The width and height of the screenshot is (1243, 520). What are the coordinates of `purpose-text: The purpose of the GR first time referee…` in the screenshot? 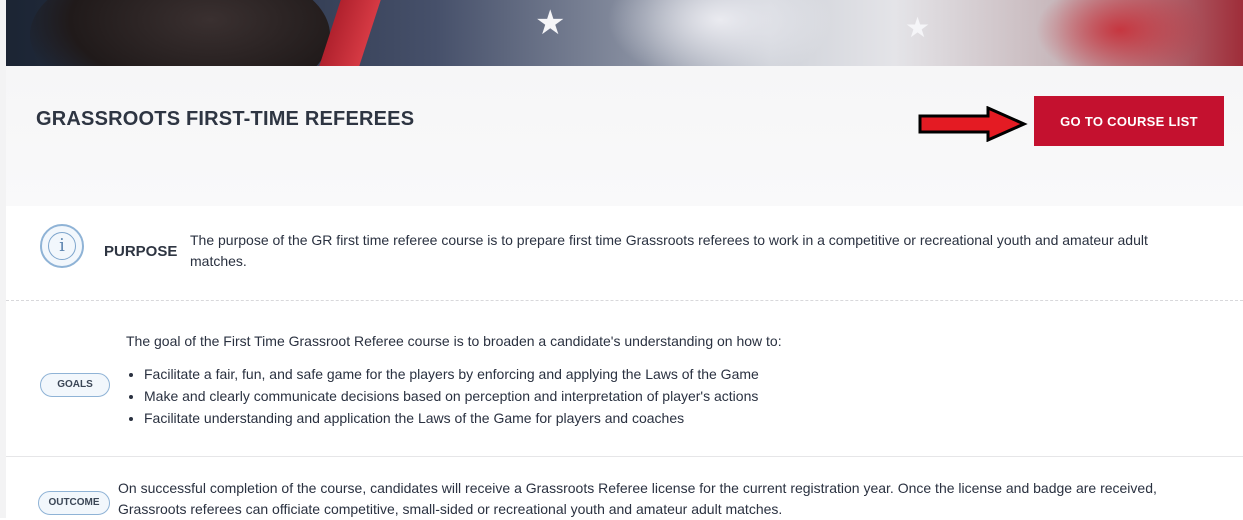 It's located at (669, 250).